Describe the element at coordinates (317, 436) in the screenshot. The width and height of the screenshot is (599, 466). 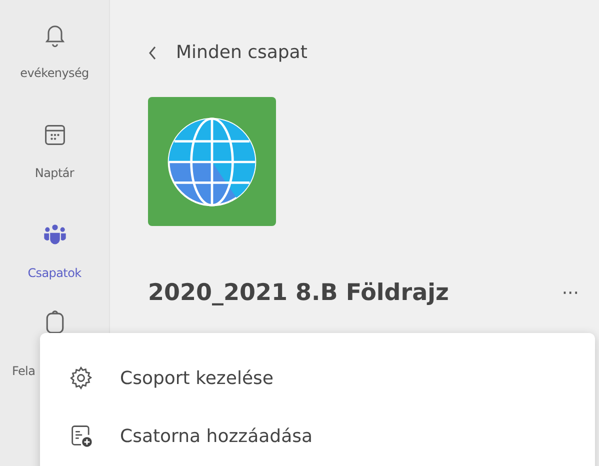
I see `menu-item: Csatorna hozzáadása` at that location.